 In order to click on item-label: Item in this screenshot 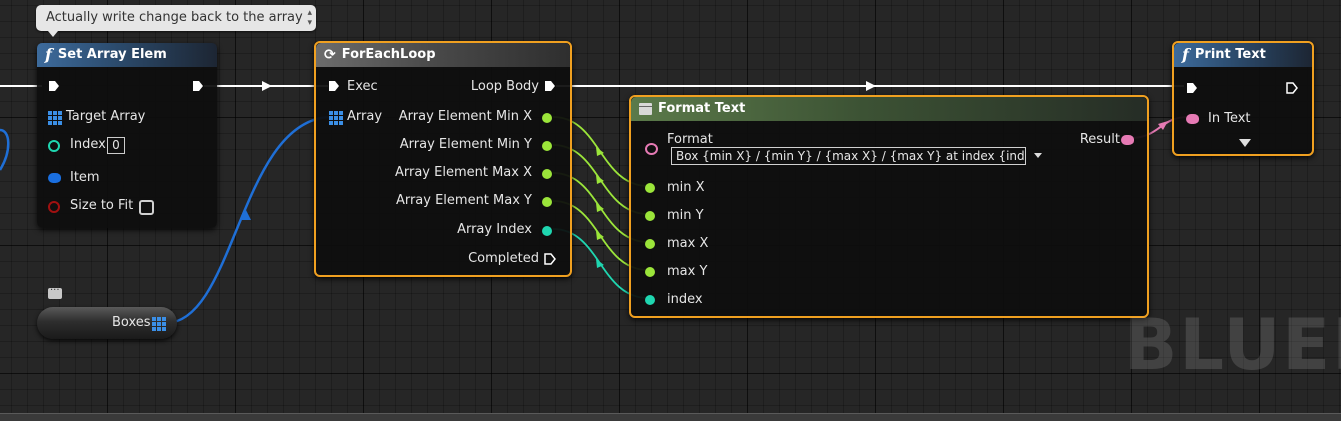, I will do `click(85, 177)`.